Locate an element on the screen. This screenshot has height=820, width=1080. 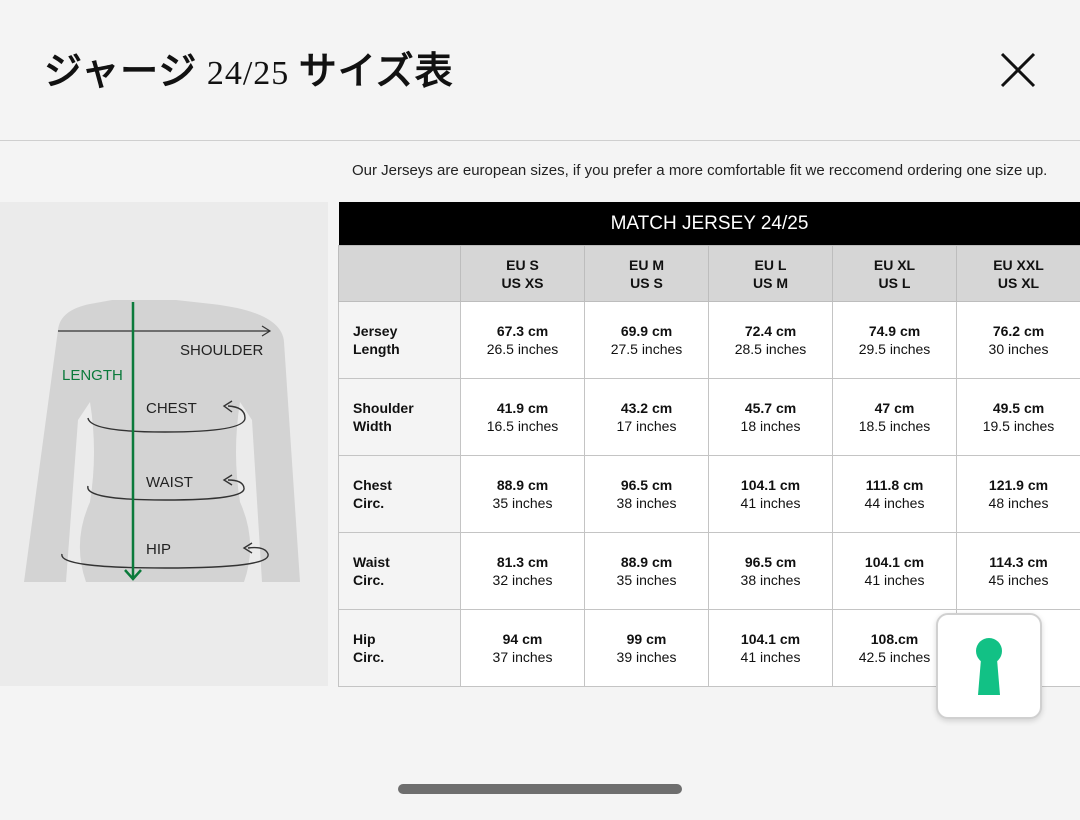
size-eu: EU XL is located at coordinates (894, 264).